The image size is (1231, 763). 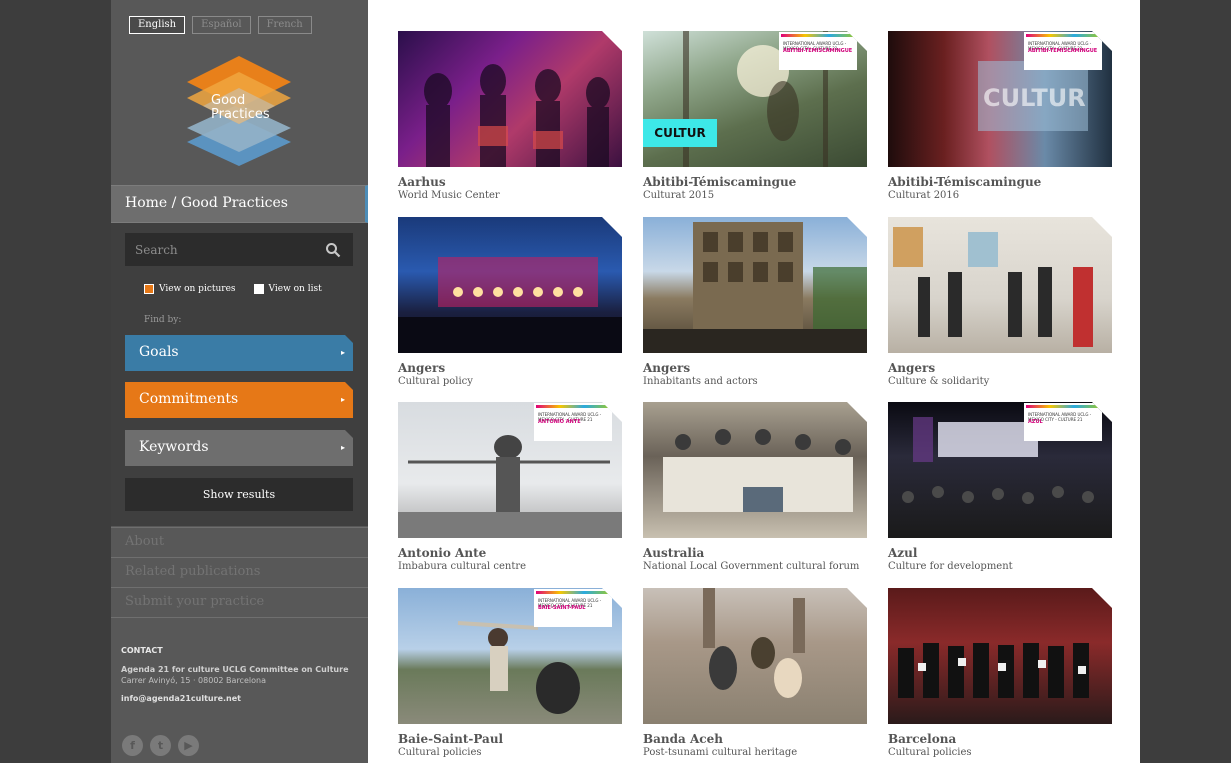 What do you see at coordinates (755, 287) in the screenshot?
I see `building-photo` at bounding box center [755, 287].